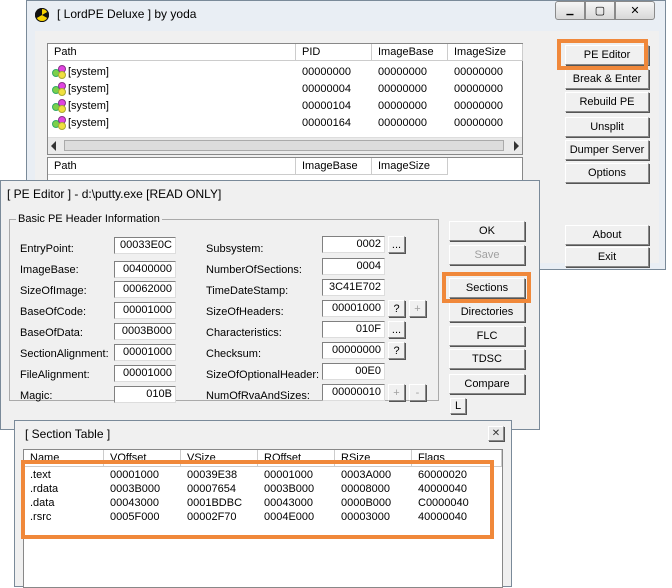 Image resolution: width=672 pixels, height=588 pixels. What do you see at coordinates (516, 146) in the screenshot?
I see `scroll-right-icon` at bounding box center [516, 146].